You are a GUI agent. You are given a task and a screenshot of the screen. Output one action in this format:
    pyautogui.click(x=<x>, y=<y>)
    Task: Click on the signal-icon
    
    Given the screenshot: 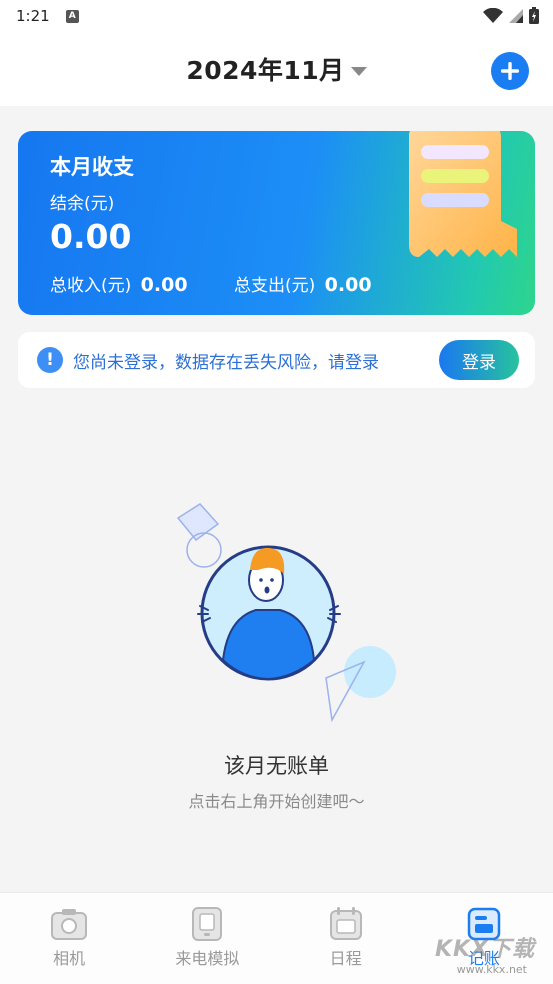 What is the action you would take?
    pyautogui.click(x=516, y=15)
    